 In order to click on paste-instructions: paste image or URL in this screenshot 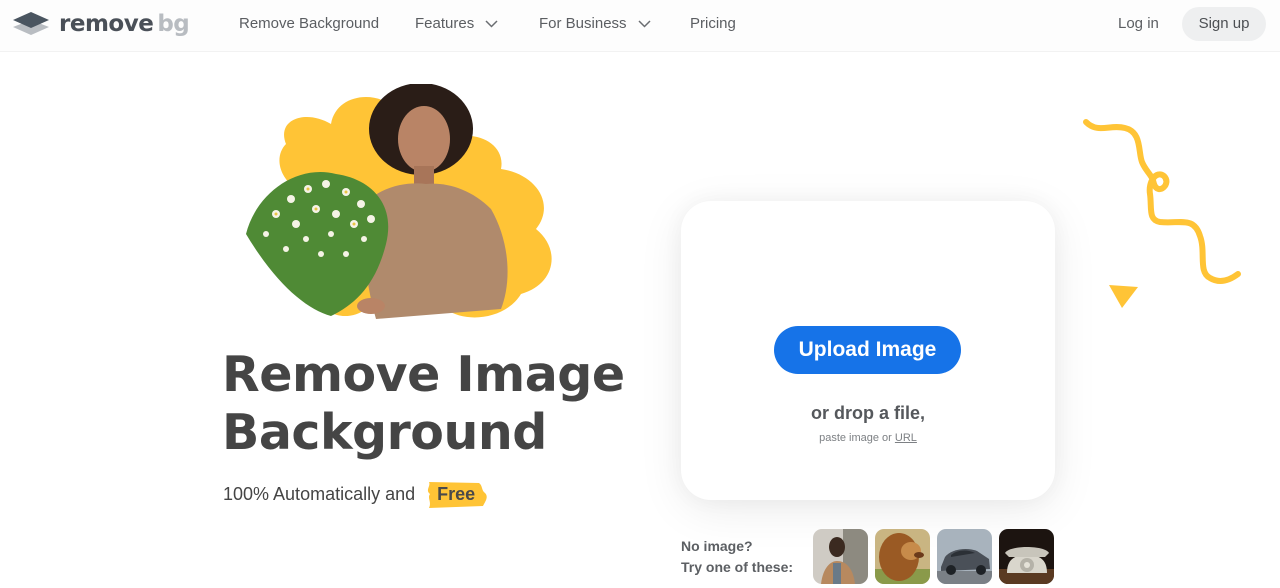, I will do `click(868, 438)`.